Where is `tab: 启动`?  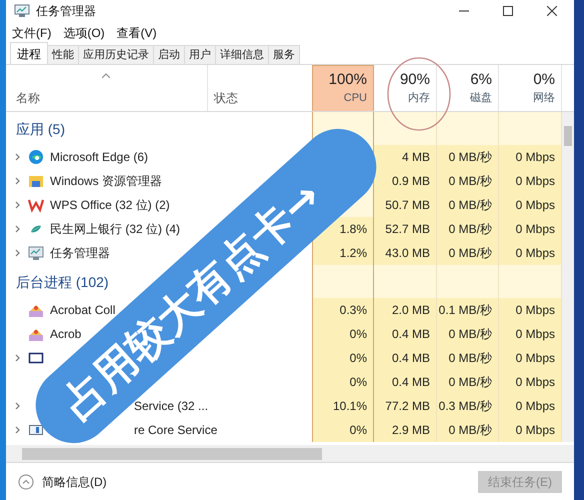
tab: 启动 is located at coordinates (169, 54).